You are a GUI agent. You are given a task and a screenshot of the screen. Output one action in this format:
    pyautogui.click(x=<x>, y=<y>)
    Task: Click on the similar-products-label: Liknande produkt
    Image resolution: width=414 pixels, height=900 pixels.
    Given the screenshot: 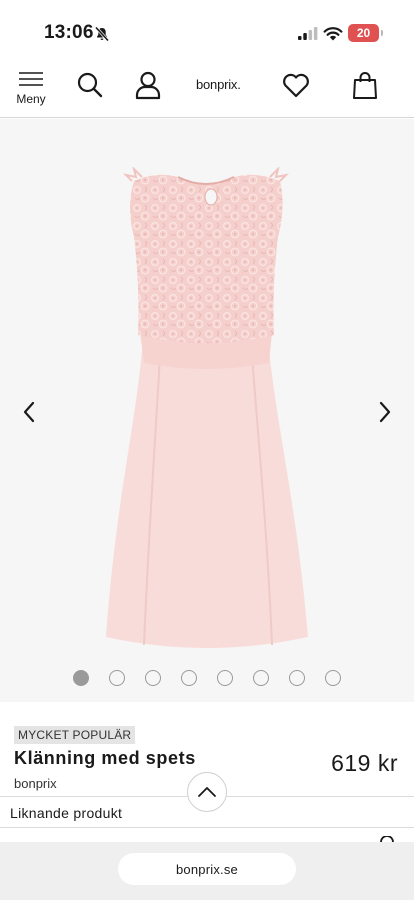 What is the action you would take?
    pyautogui.click(x=66, y=813)
    